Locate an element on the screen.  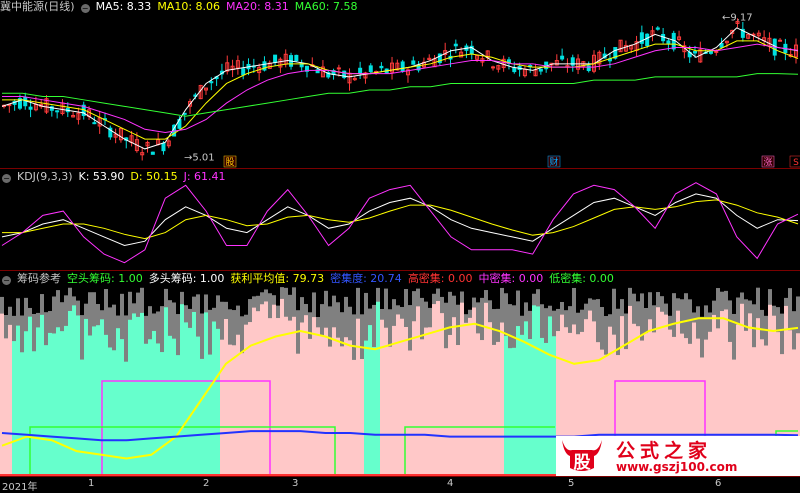
chip-label-1: 空头筹码: 1.00 is located at coordinates (105, 278).